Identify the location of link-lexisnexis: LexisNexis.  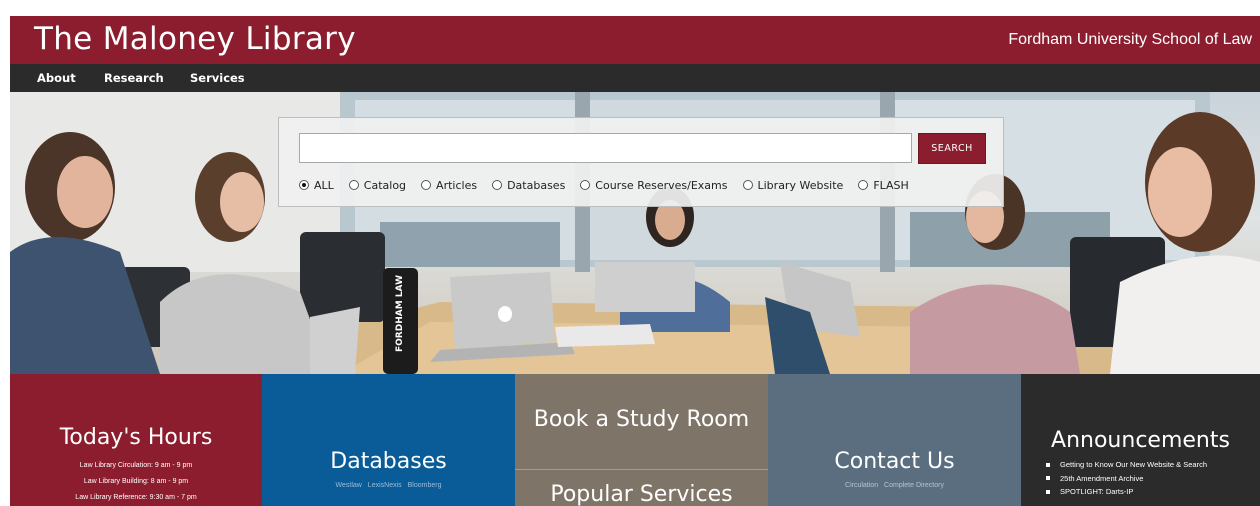
(385, 485).